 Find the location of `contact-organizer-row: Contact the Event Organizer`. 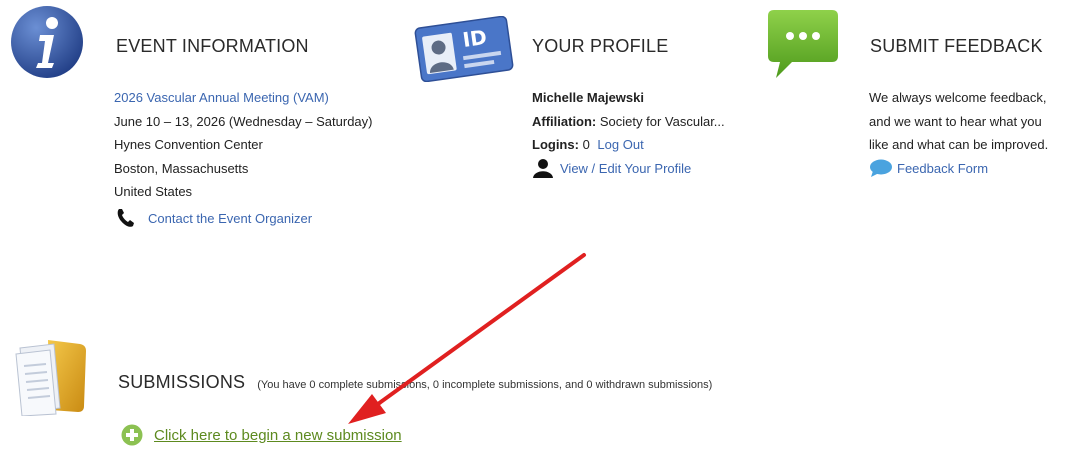

contact-organizer-row: Contact the Event Organizer is located at coordinates (214, 218).